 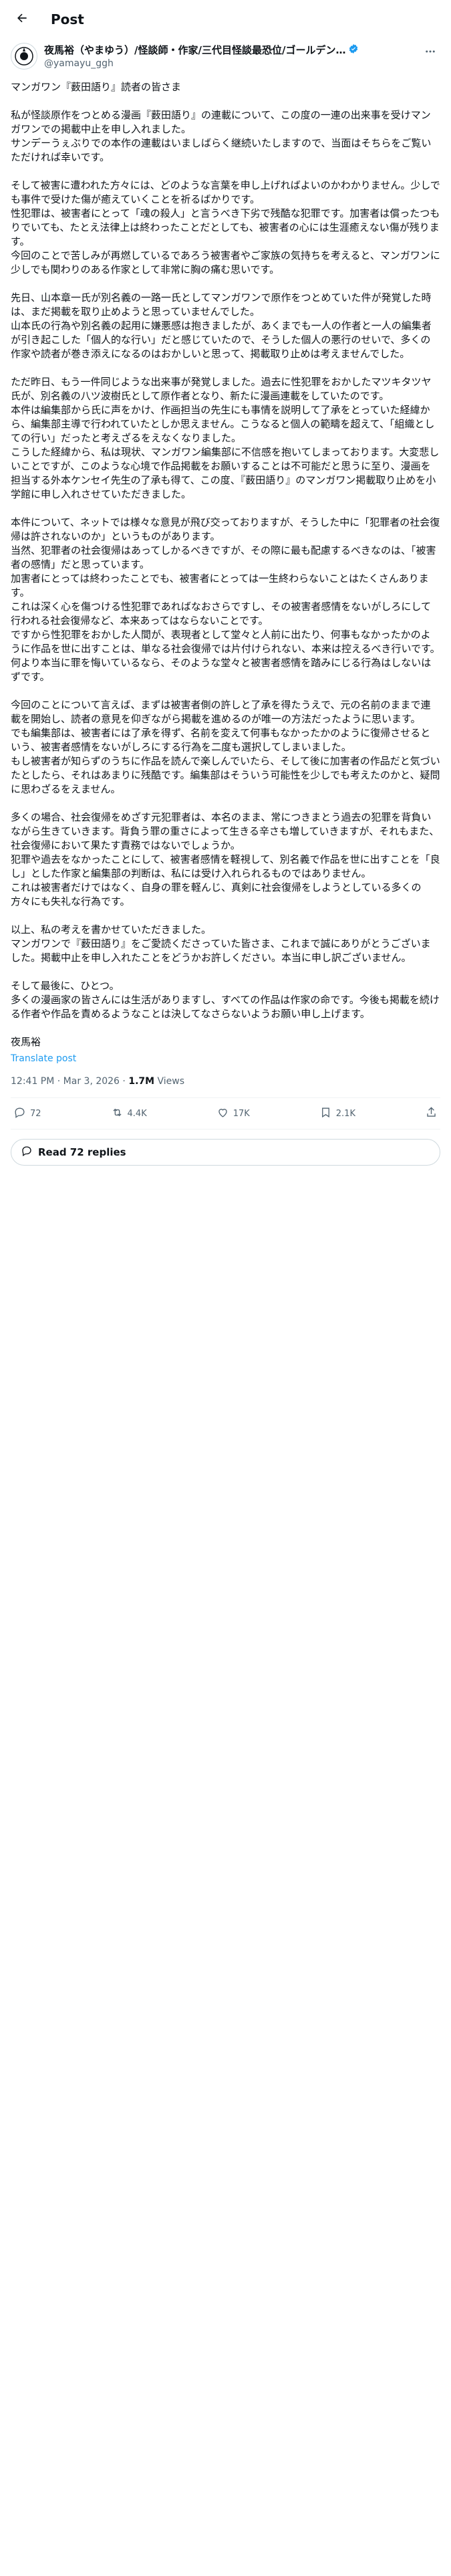 What do you see at coordinates (19, 1114) in the screenshot?
I see `reply-icon` at bounding box center [19, 1114].